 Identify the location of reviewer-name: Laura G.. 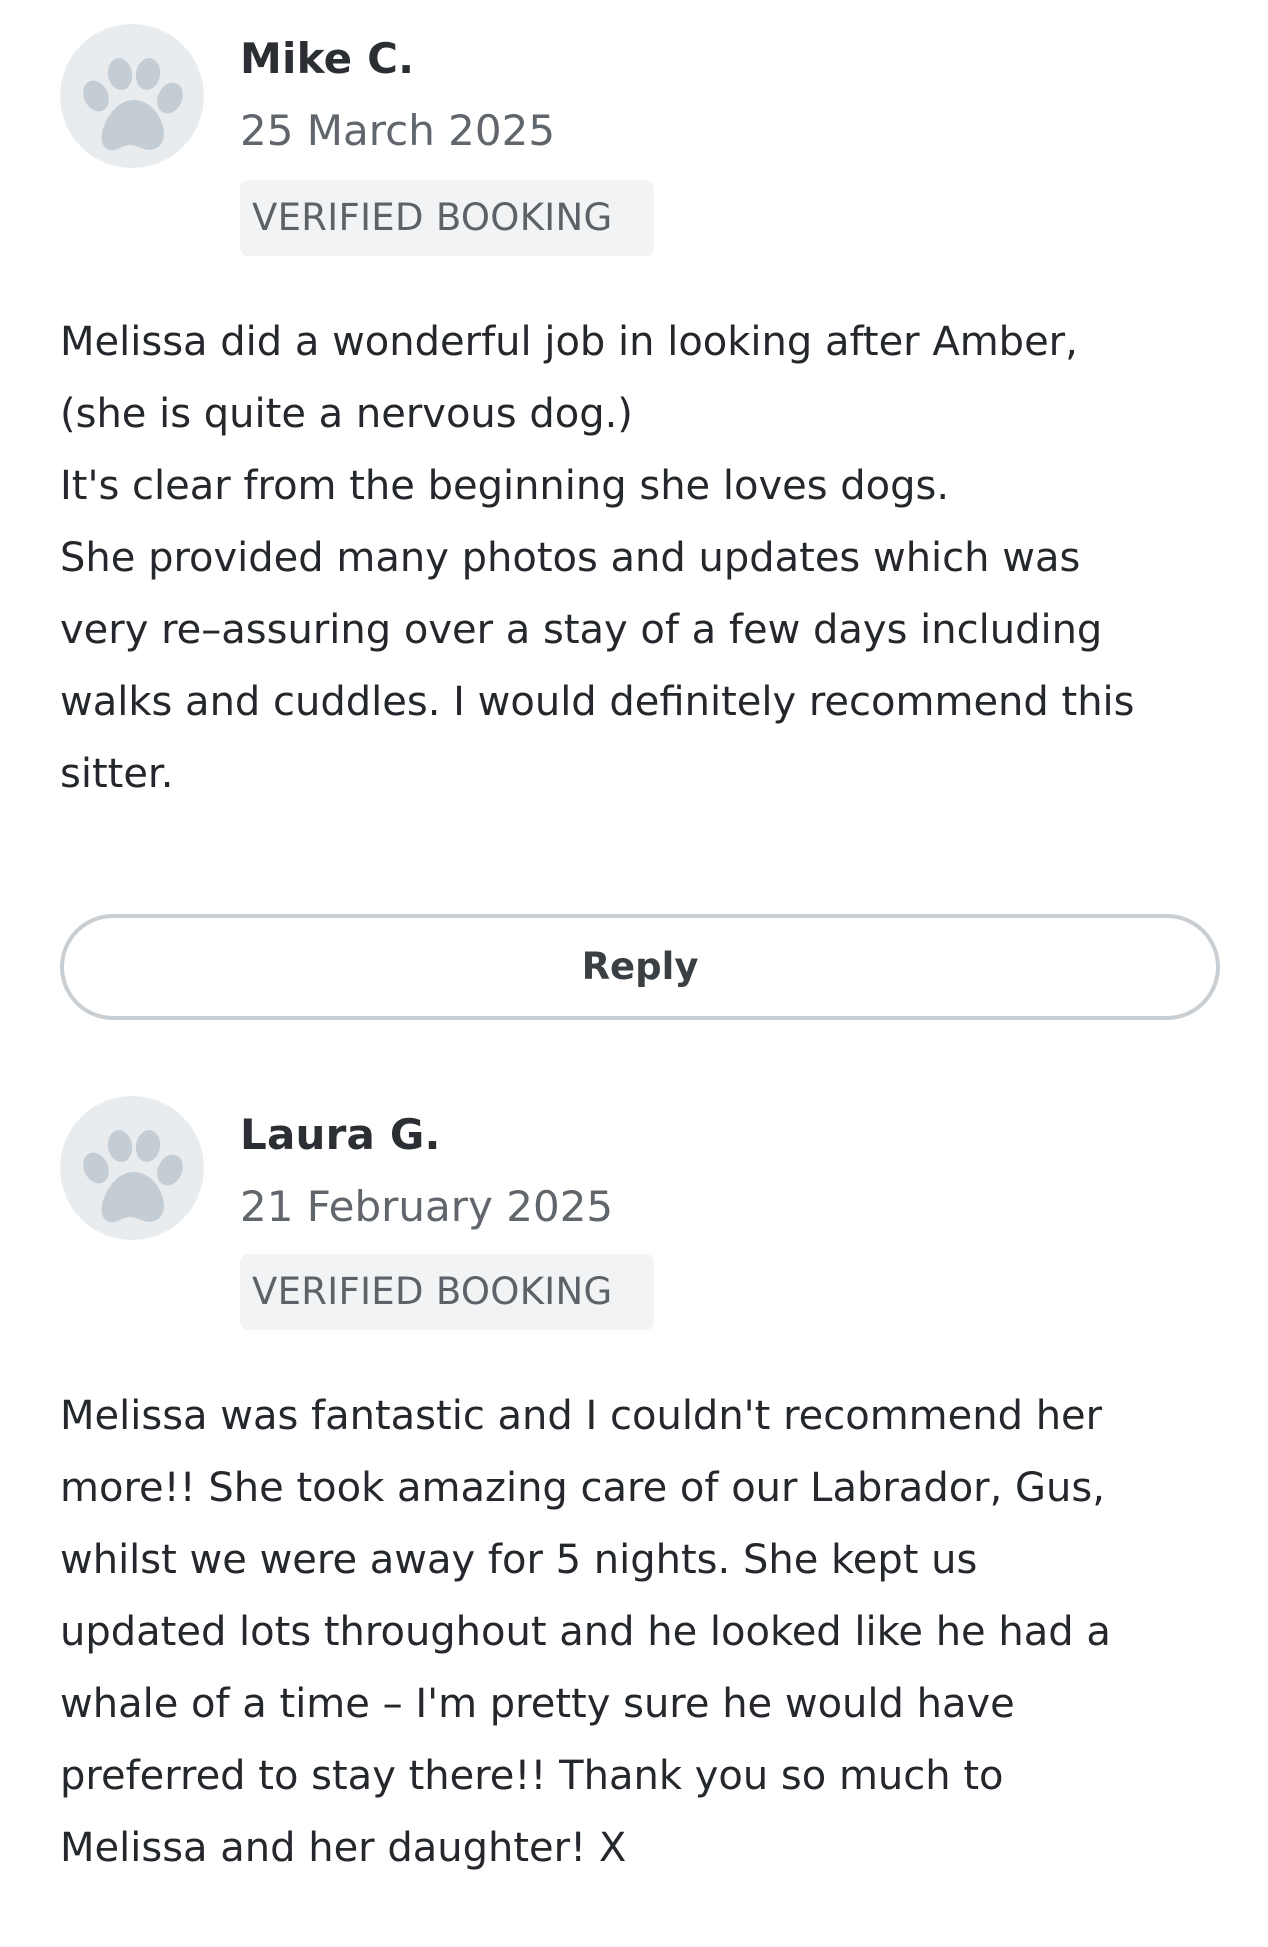
(340, 1134).